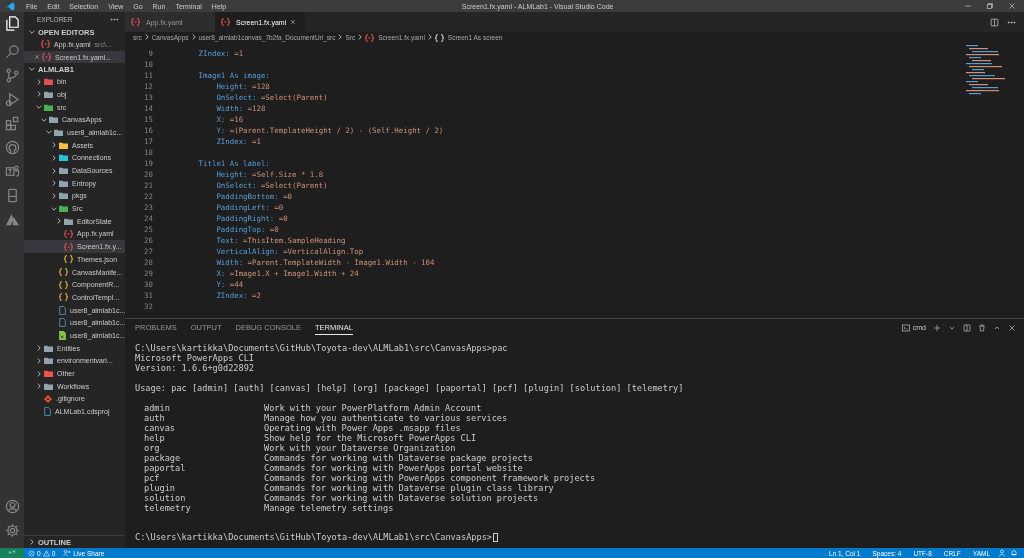 The image size is (1024, 558). I want to click on command-description: Operating with Power Apps .msapp files, so click(362, 428).